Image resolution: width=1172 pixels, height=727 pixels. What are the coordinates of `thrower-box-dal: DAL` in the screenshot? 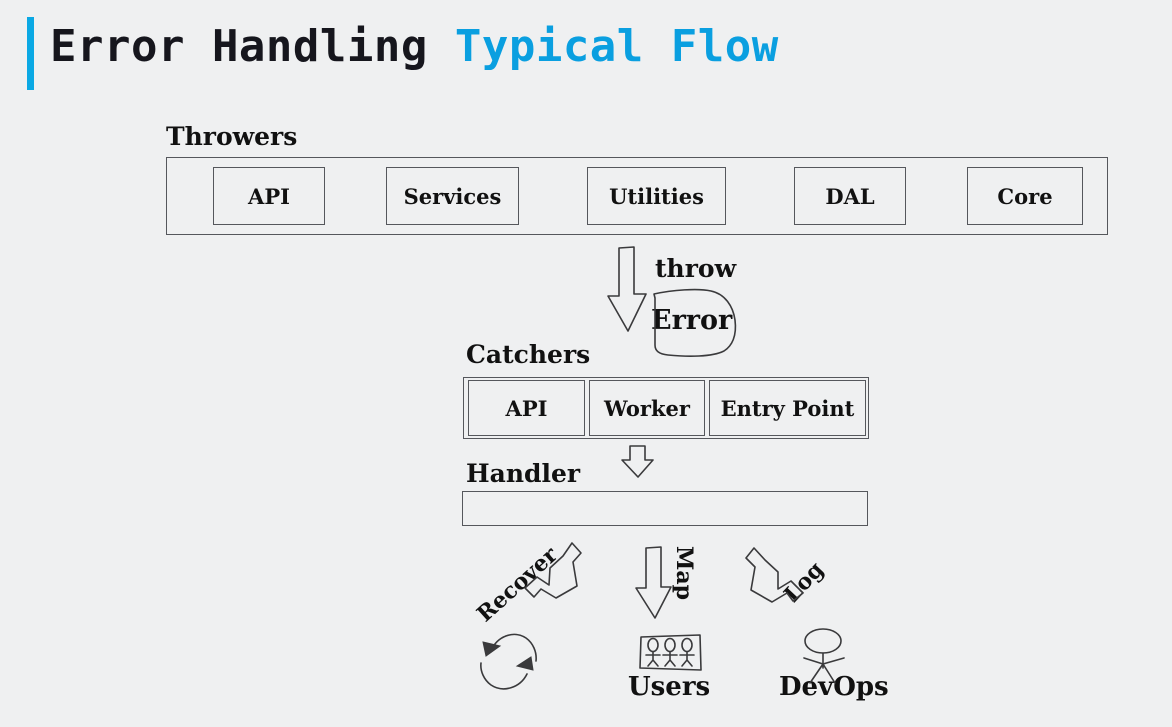 It's located at (850, 196).